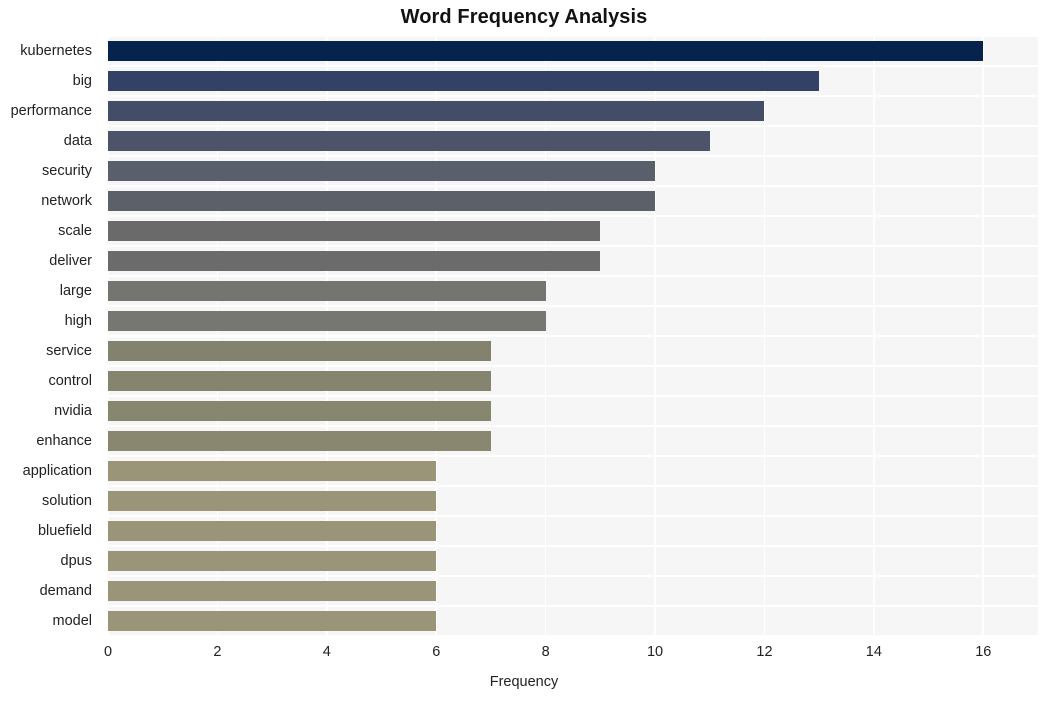 Image resolution: width=1048 pixels, height=701 pixels. Describe the element at coordinates (67, 171) in the screenshot. I see `y-tick-label-security: security` at that location.